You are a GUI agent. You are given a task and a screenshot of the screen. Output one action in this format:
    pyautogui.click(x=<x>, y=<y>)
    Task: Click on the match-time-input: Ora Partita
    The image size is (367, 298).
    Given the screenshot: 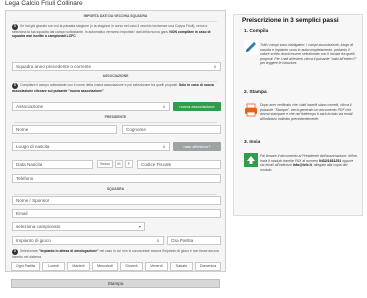 What is the action you would take?
    pyautogui.click(x=194, y=240)
    